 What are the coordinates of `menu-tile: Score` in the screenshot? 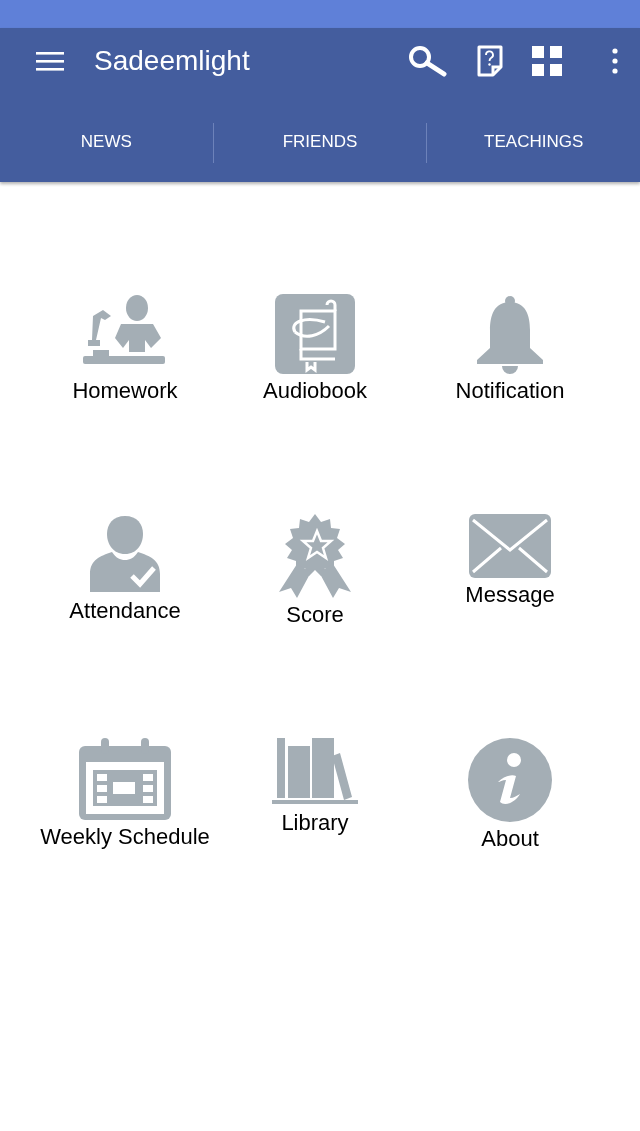 It's located at (315, 571).